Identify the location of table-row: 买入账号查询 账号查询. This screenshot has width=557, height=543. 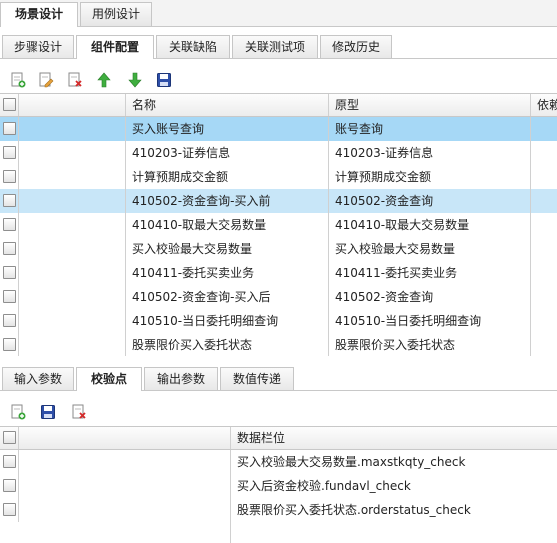
(278, 129).